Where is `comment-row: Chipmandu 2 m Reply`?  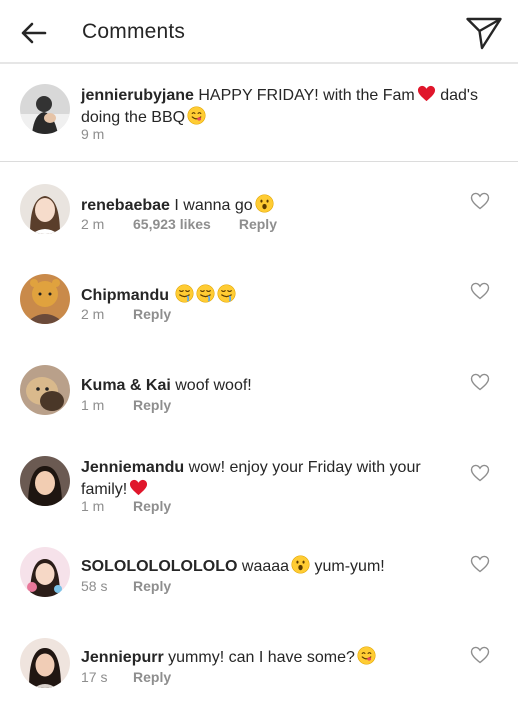
comment-row: Chipmandu 2 m Reply is located at coordinates (259, 307).